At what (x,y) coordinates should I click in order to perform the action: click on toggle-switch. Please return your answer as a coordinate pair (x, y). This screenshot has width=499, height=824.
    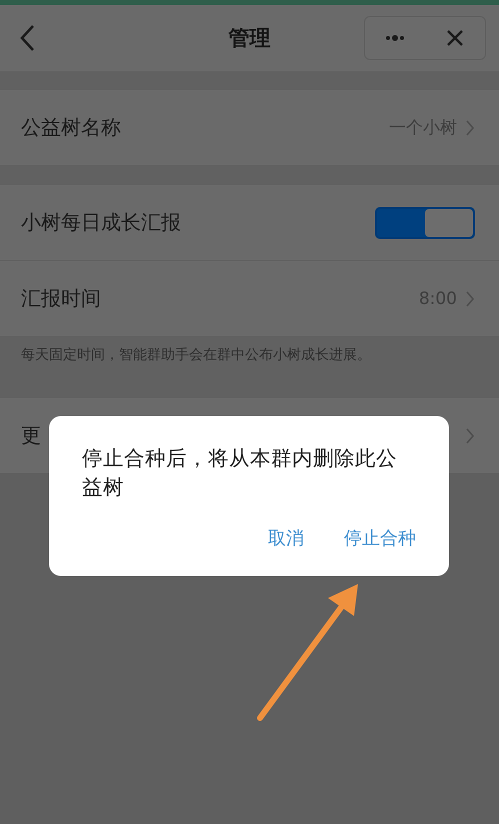
    Looking at the image, I should click on (425, 222).